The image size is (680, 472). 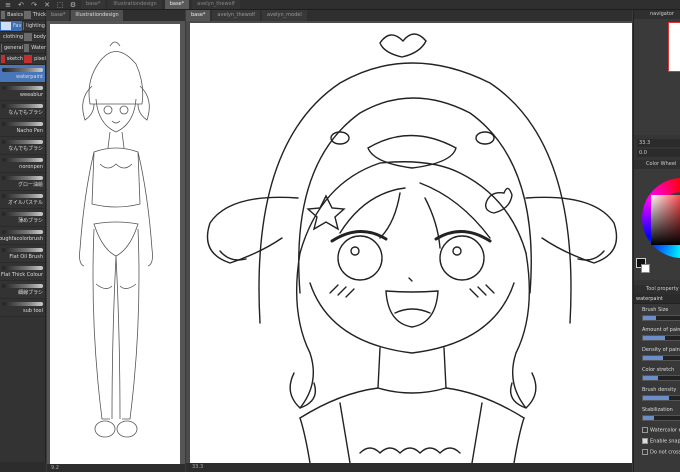 What do you see at coordinates (97, 15) in the screenshot?
I see `tab-reference-illustration: Illustrationdesign` at bounding box center [97, 15].